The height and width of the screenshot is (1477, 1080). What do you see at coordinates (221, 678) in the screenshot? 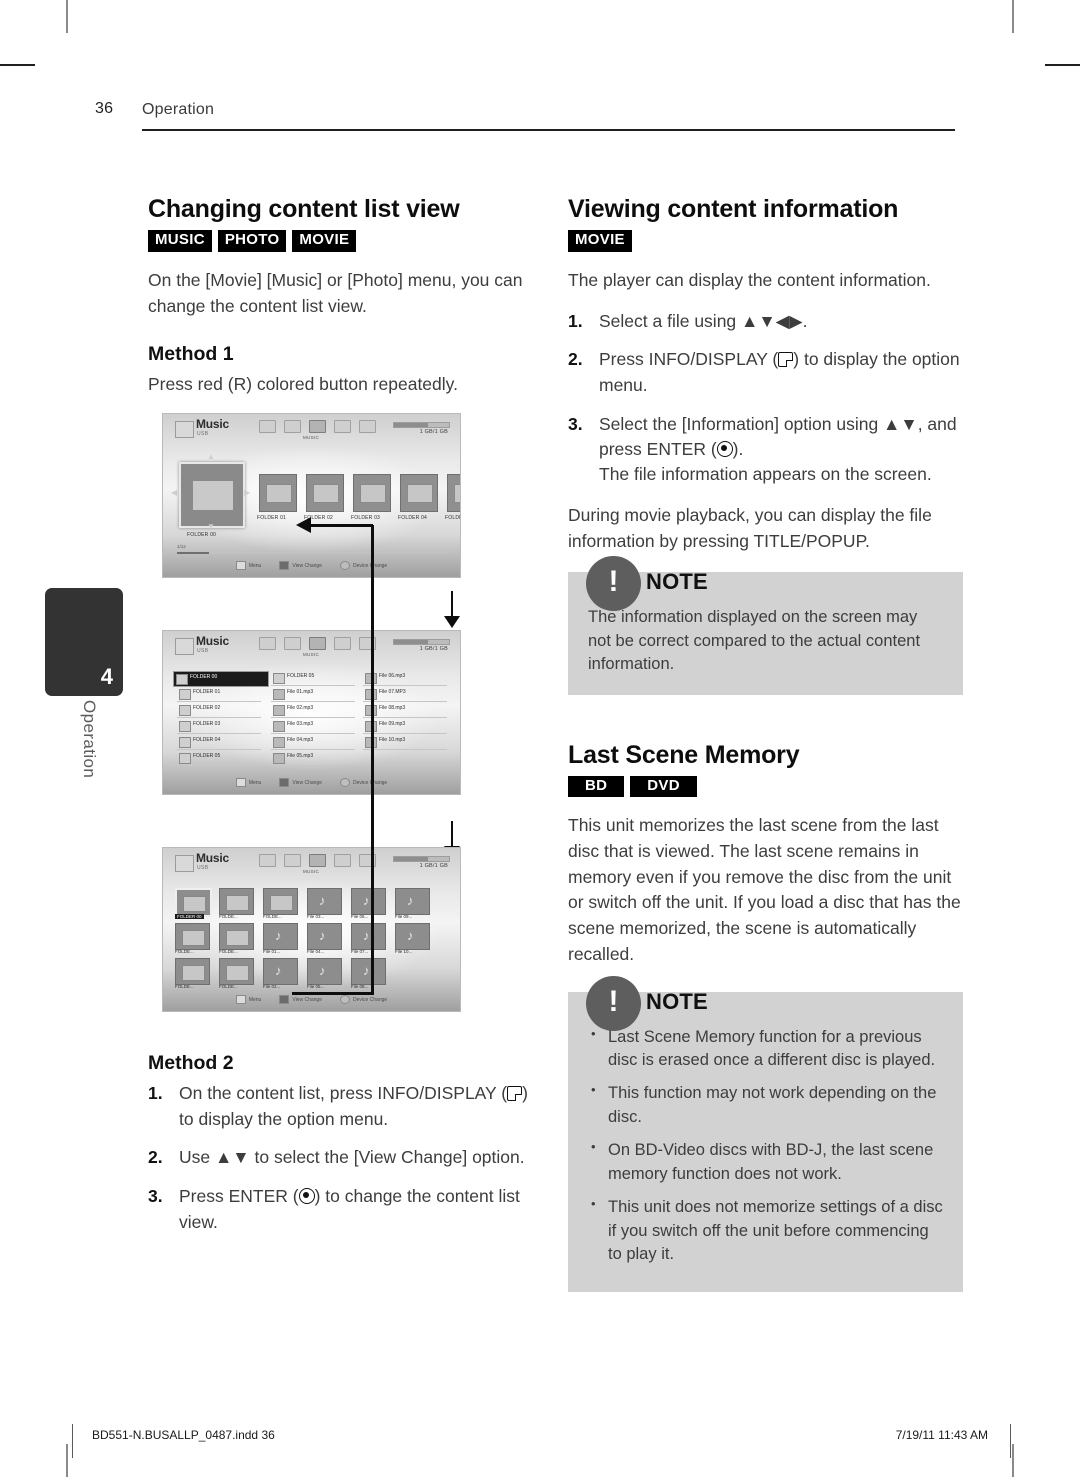
I see `list-item-selected: FOLDER 00` at bounding box center [221, 678].